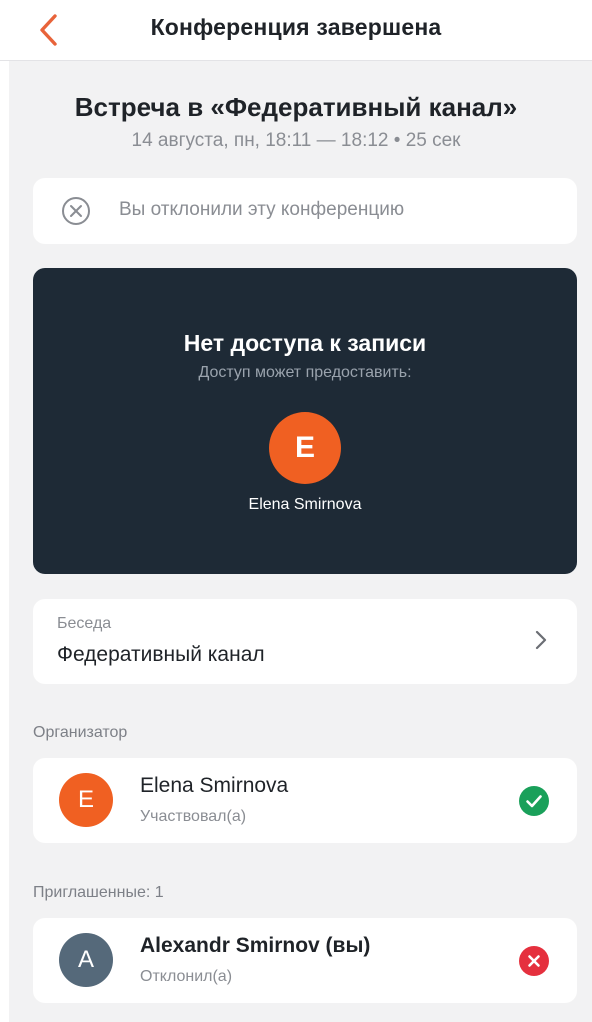 Image resolution: width=592 pixels, height=1022 pixels. What do you see at coordinates (296, 107) in the screenshot?
I see `meeting-title: Встреча в «Федеративный канал»` at bounding box center [296, 107].